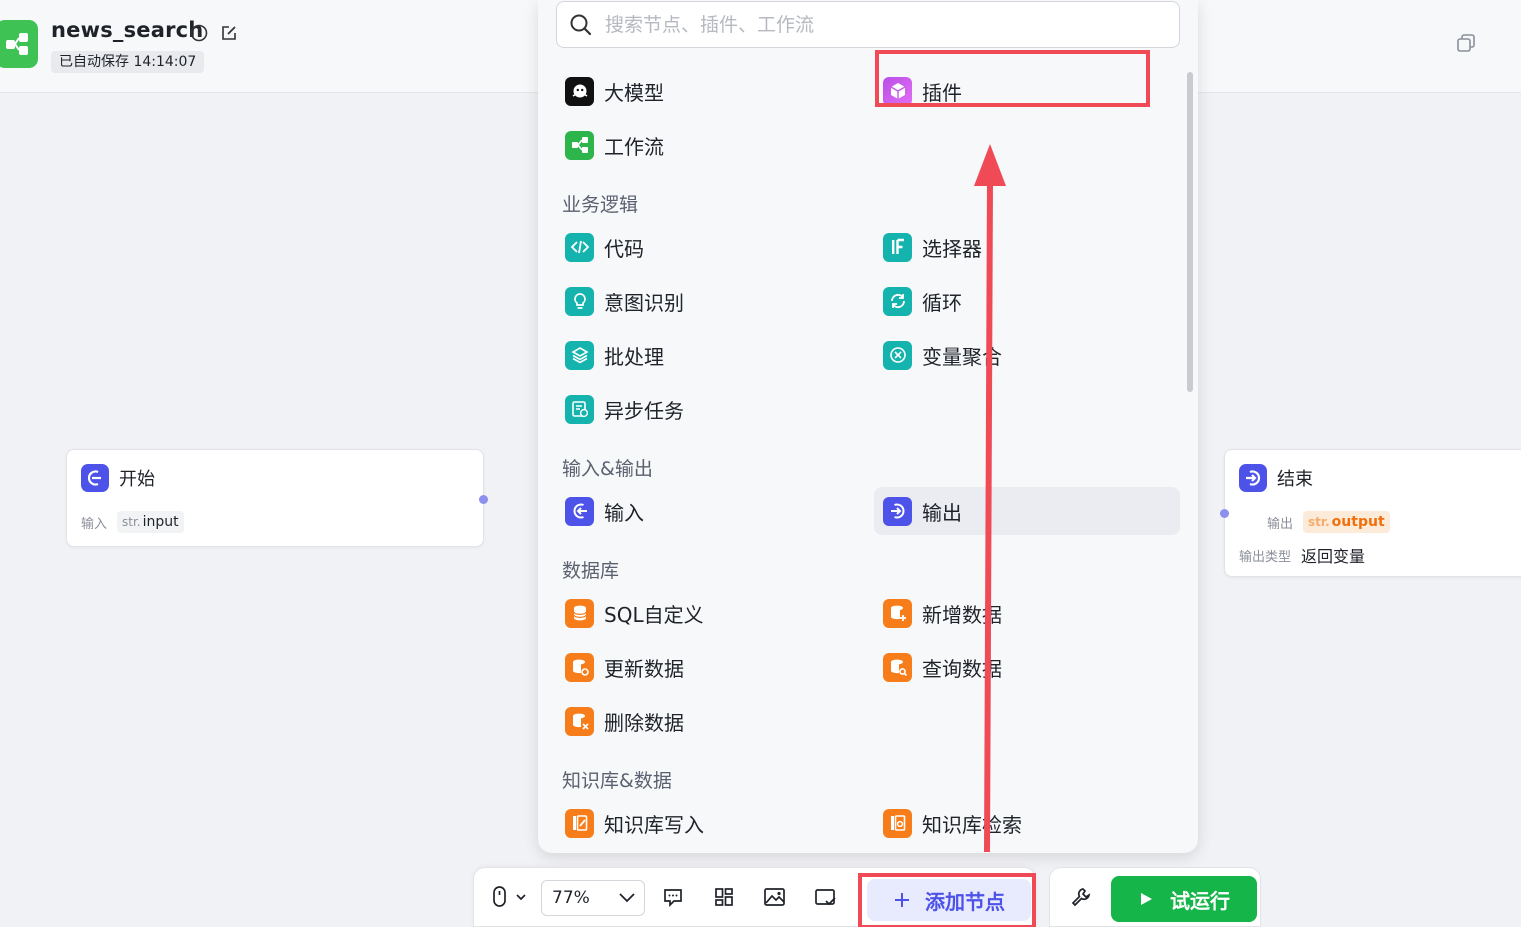 Image resolution: width=1521 pixels, height=927 pixels. Describe the element at coordinates (607, 469) in the screenshot. I see `section-input-output: 输入&输出` at that location.